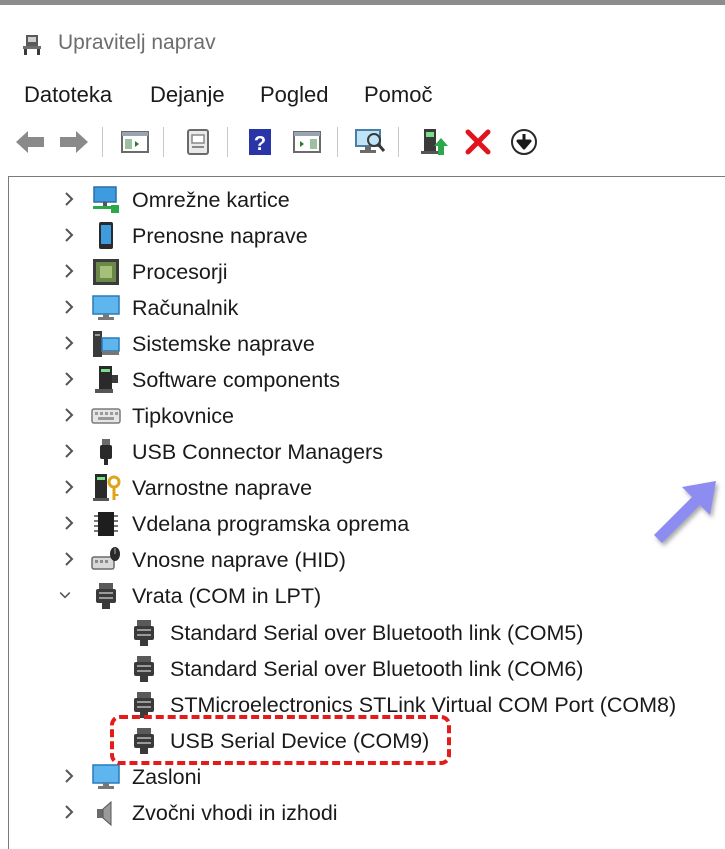  What do you see at coordinates (227, 596) in the screenshot?
I see `tree-item-label: Vrata (COM in LPT)` at bounding box center [227, 596].